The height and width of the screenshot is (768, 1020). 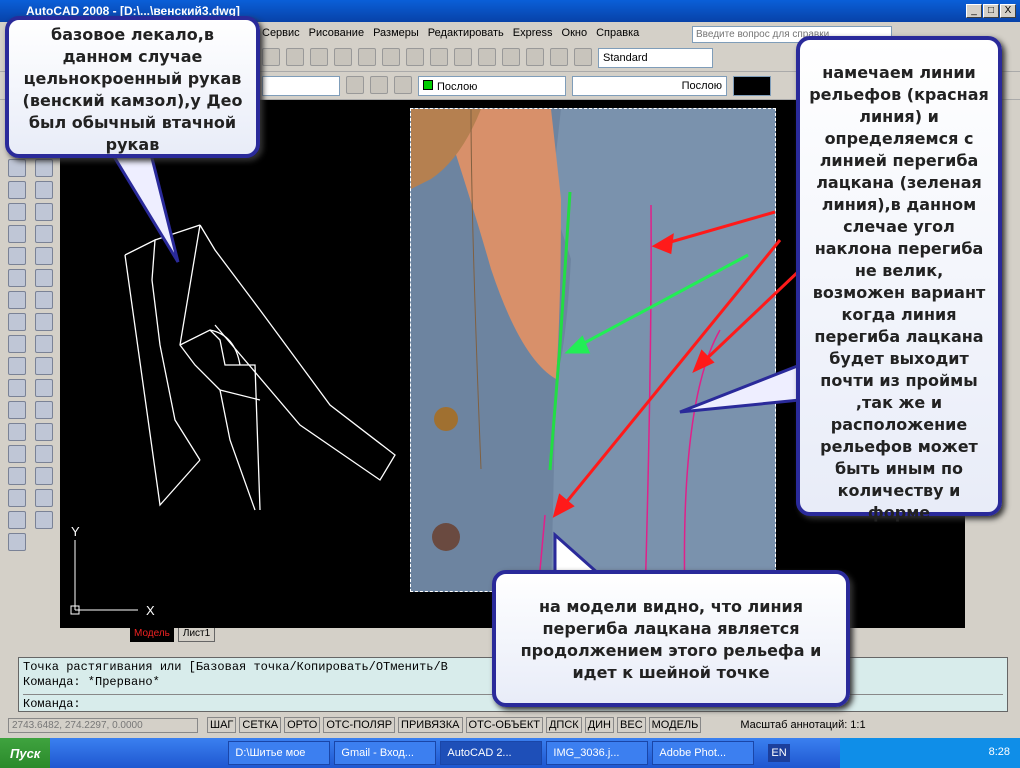 I want to click on red-arrows, so click(x=677, y=364).